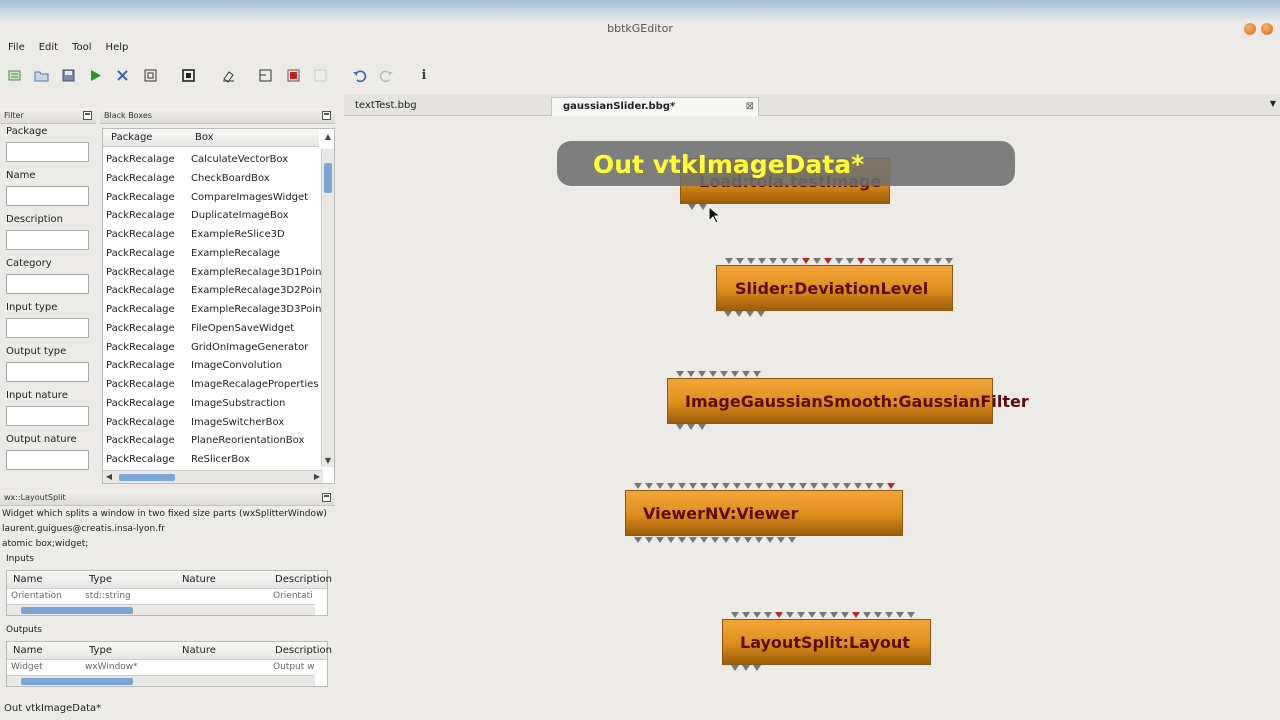 This screenshot has height=720, width=1280. Describe the element at coordinates (265, 75) in the screenshot. I see `input-port-icon` at that location.